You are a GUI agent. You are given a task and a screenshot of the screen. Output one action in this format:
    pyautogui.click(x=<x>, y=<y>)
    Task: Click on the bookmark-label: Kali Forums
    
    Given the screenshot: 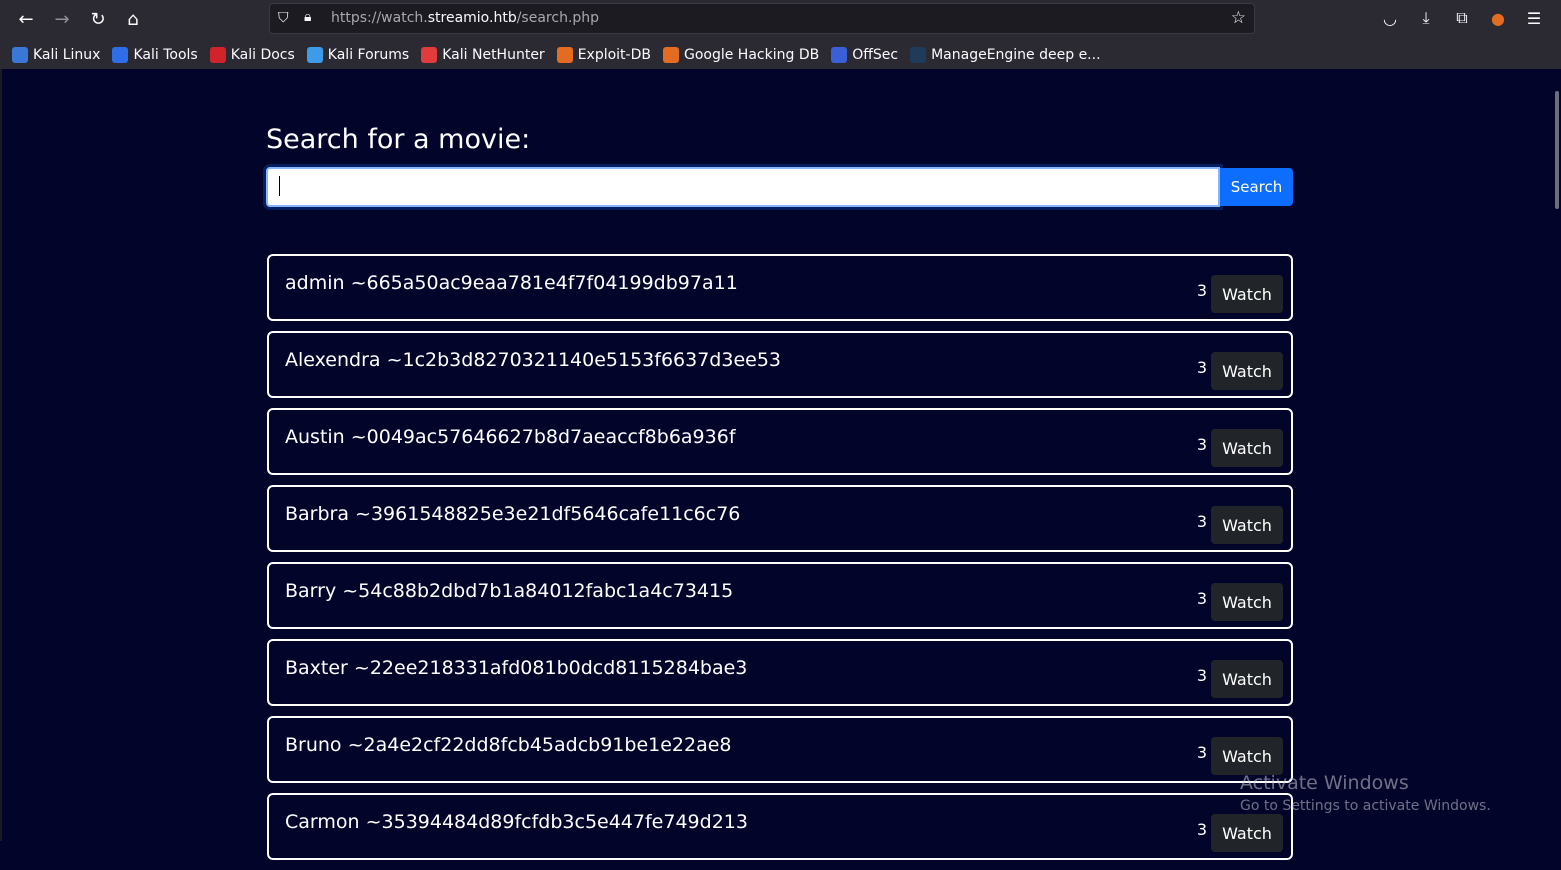 What is the action you would take?
    pyautogui.click(x=368, y=54)
    